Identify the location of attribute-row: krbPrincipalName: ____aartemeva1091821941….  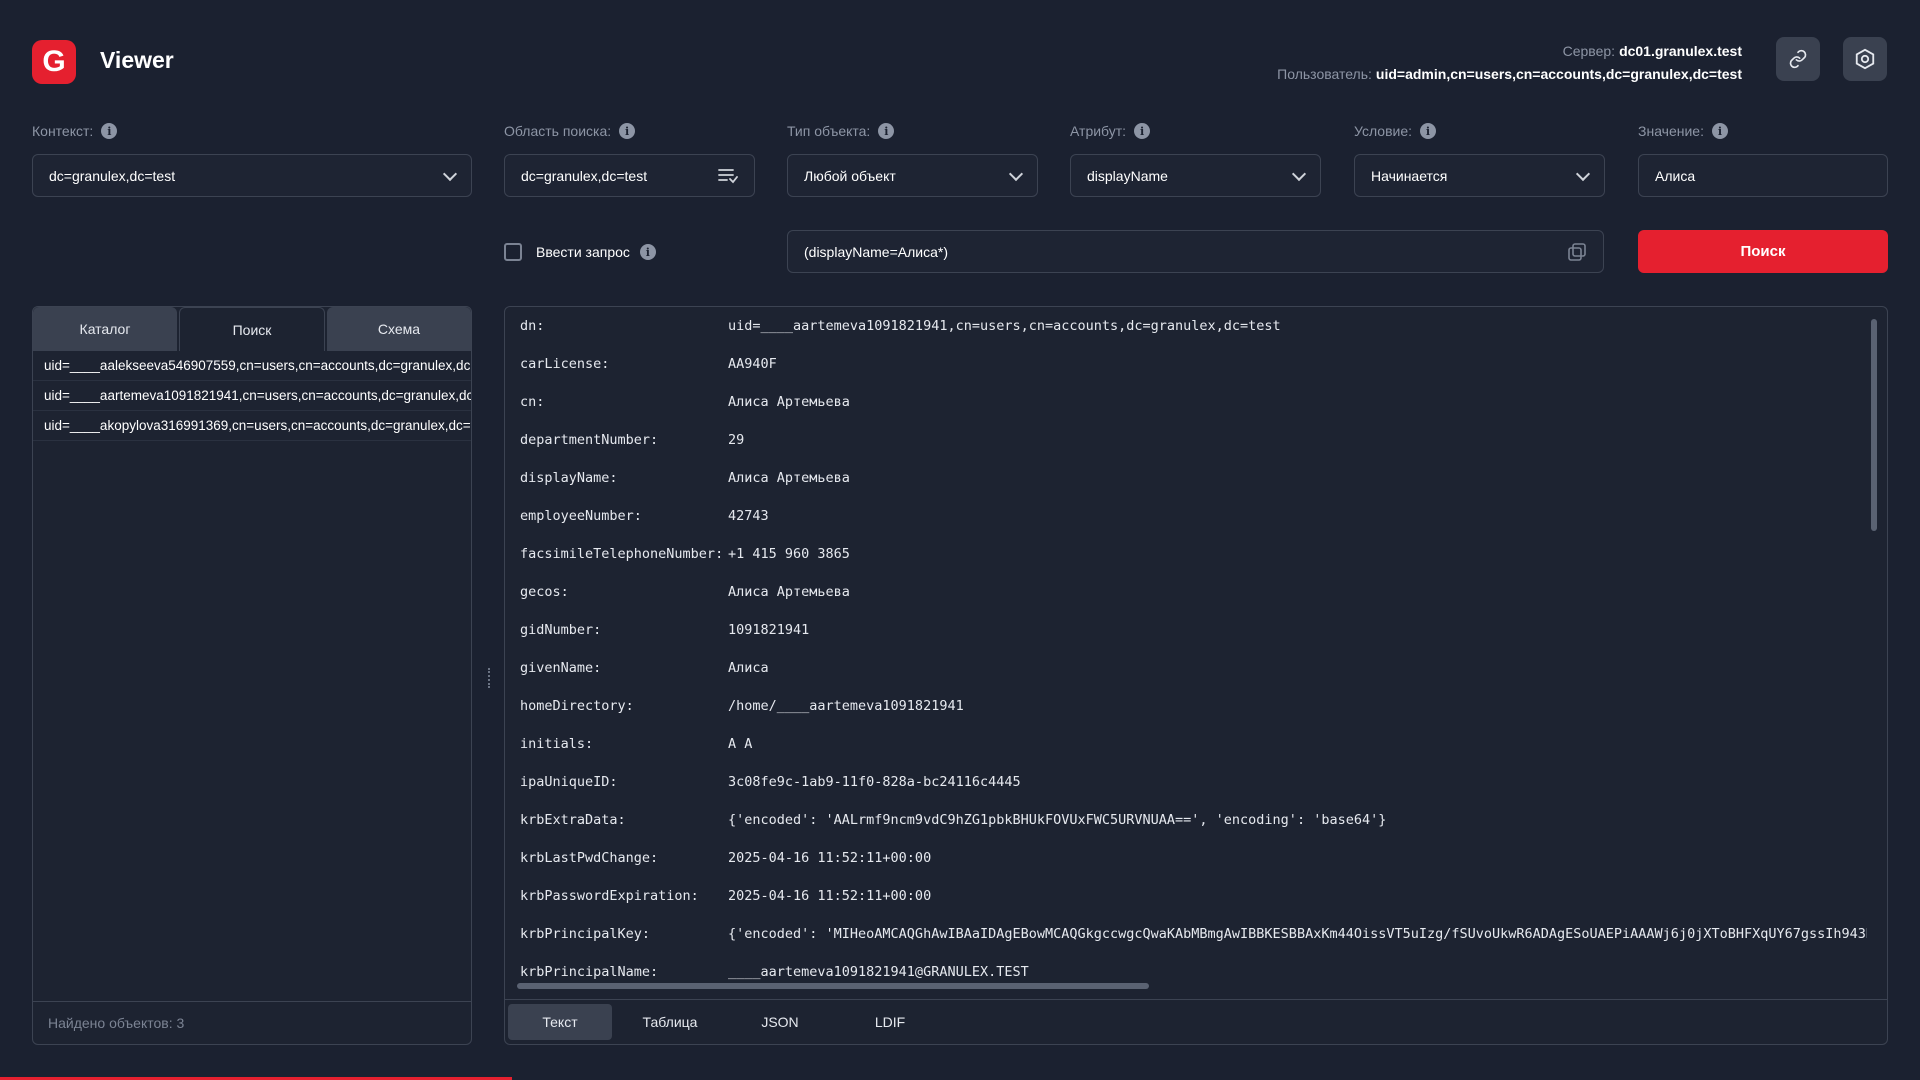
(774, 972).